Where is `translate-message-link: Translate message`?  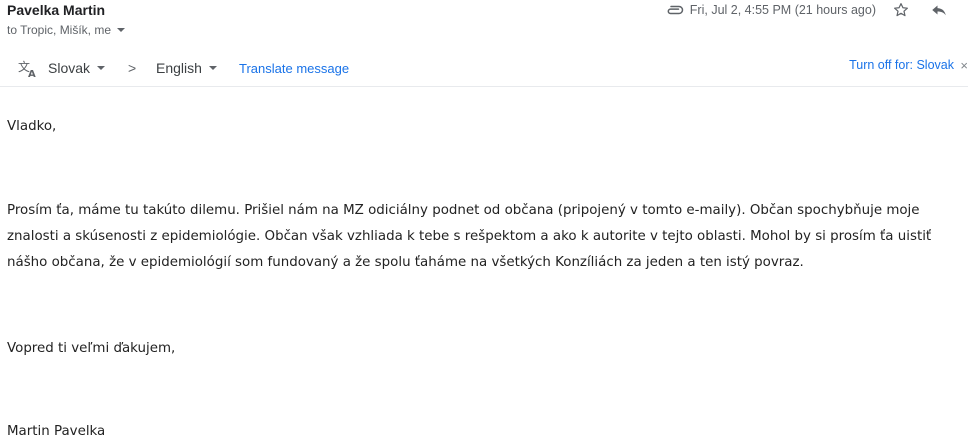 translate-message-link: Translate message is located at coordinates (294, 68).